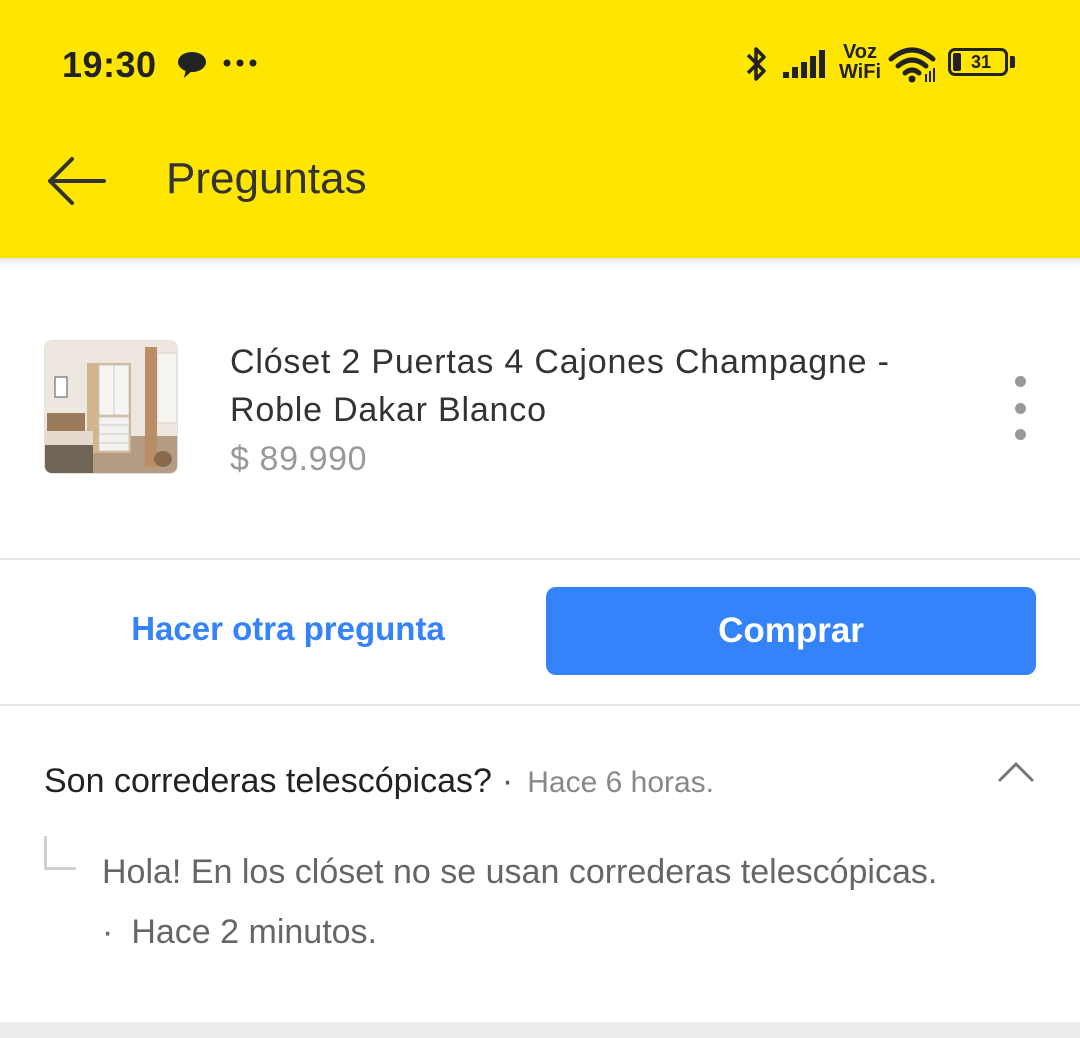 This screenshot has width=1080, height=1038. Describe the element at coordinates (1012, 62) in the screenshot. I see `battery-cap` at that location.